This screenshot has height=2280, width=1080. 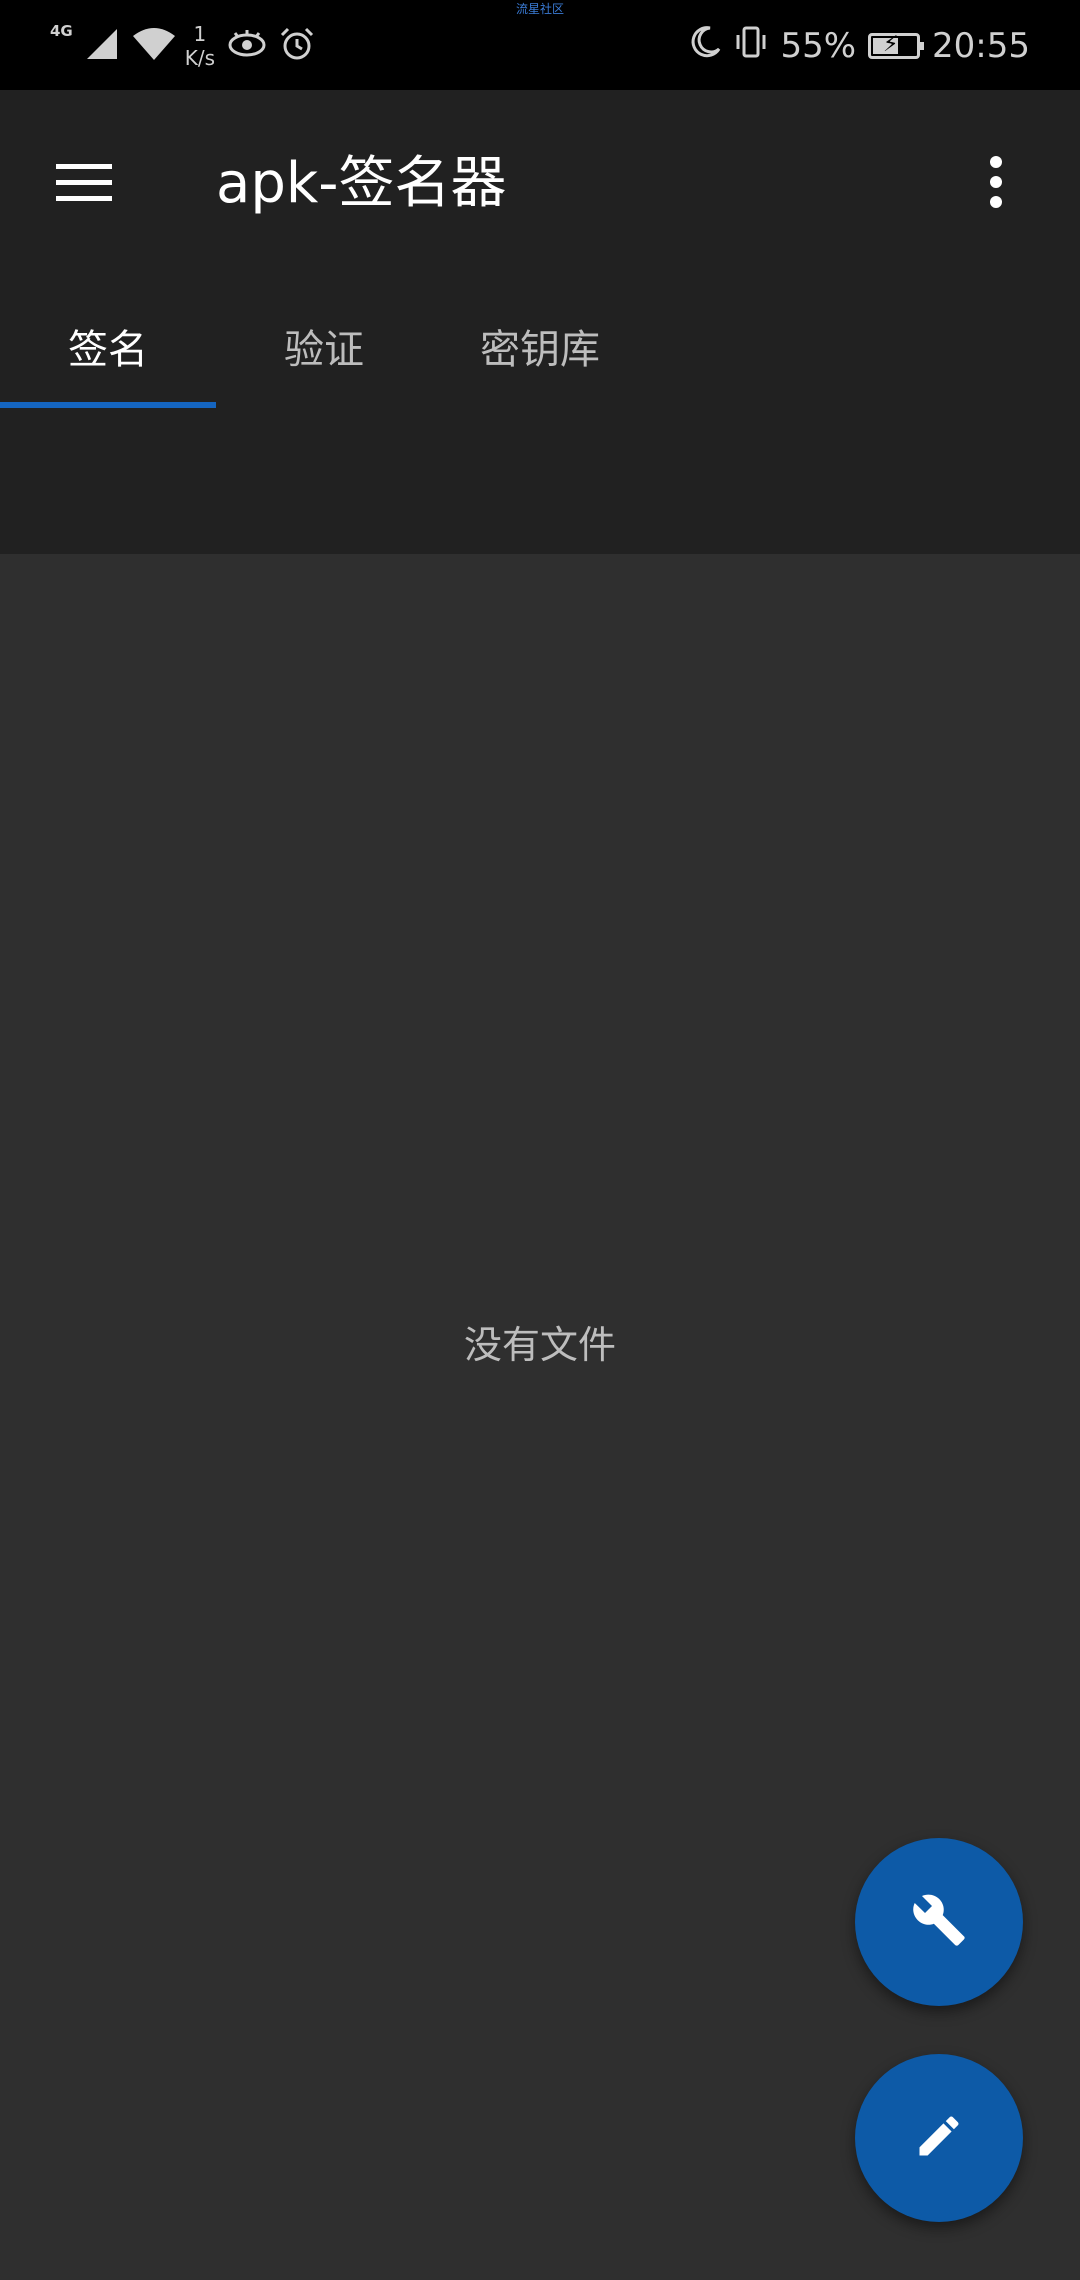 I want to click on empty-state-message: 没有文件, so click(x=539, y=1345).